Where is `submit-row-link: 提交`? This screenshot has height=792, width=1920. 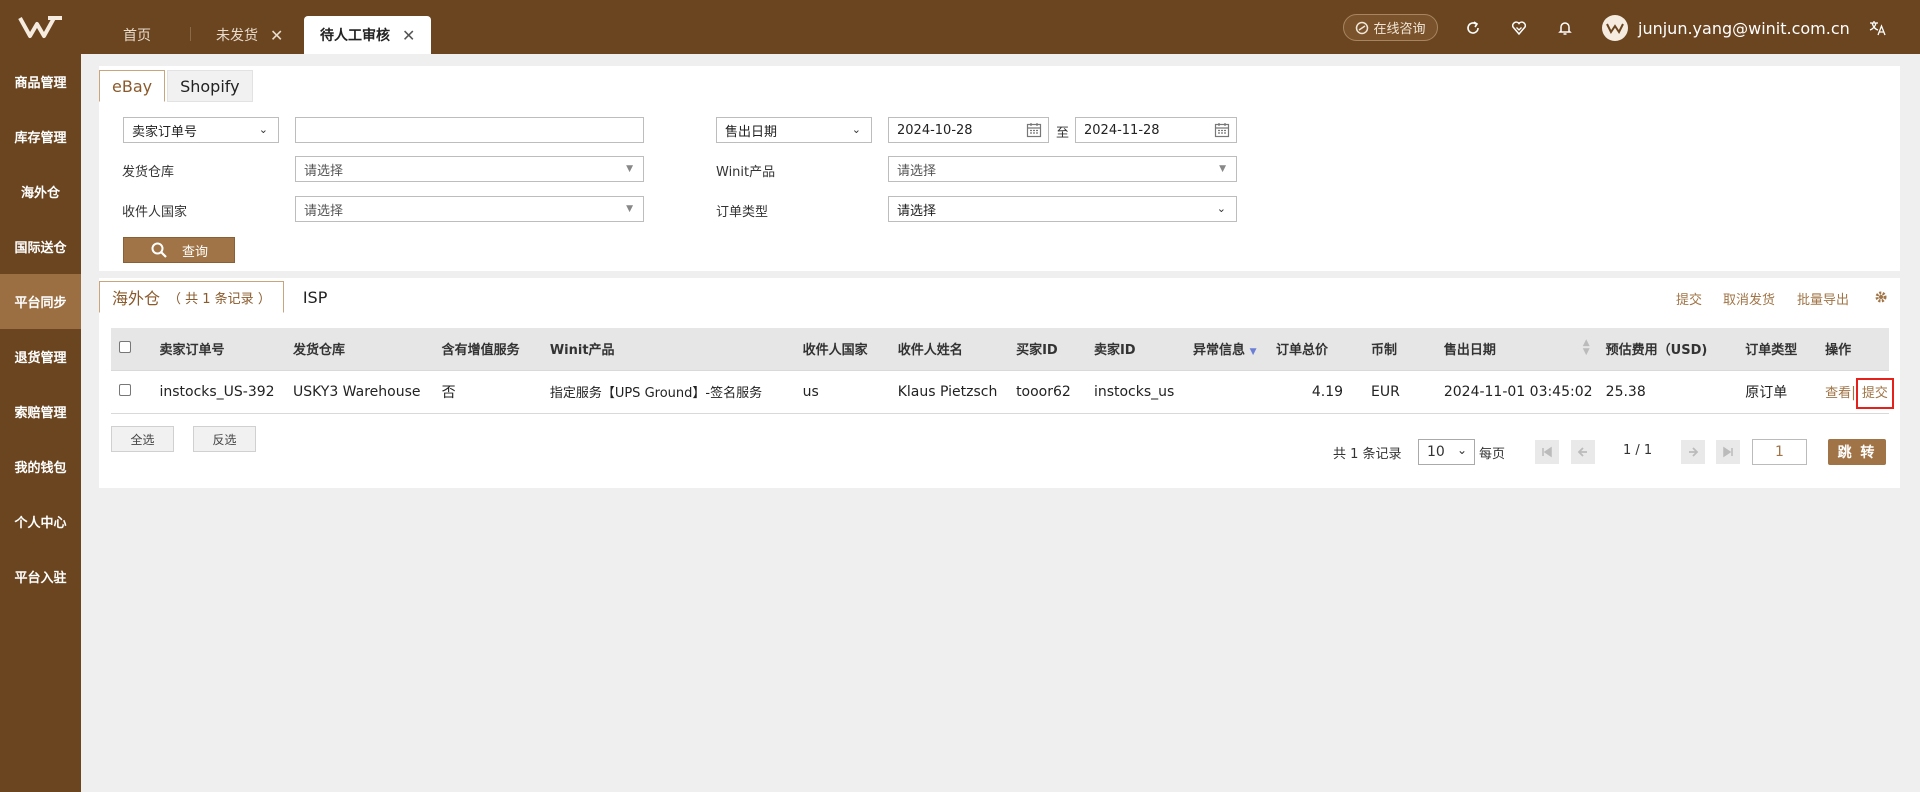
submit-row-link: 提交 is located at coordinates (1874, 393).